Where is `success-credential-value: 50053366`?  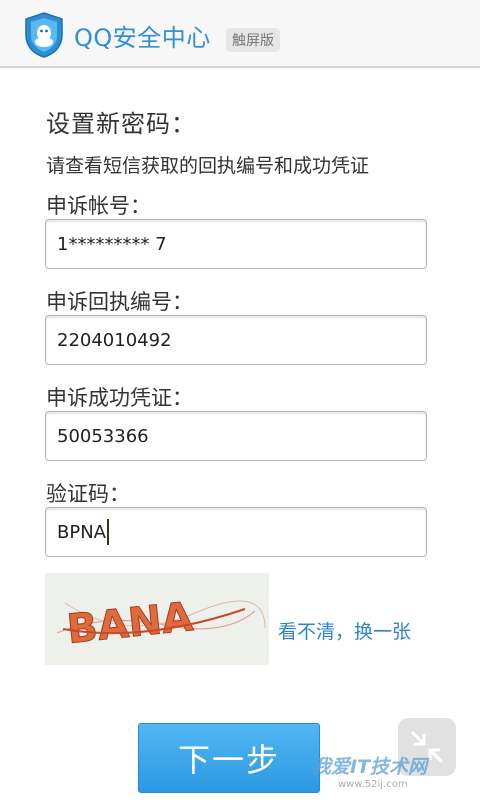 success-credential-value: 50053366 is located at coordinates (103, 436).